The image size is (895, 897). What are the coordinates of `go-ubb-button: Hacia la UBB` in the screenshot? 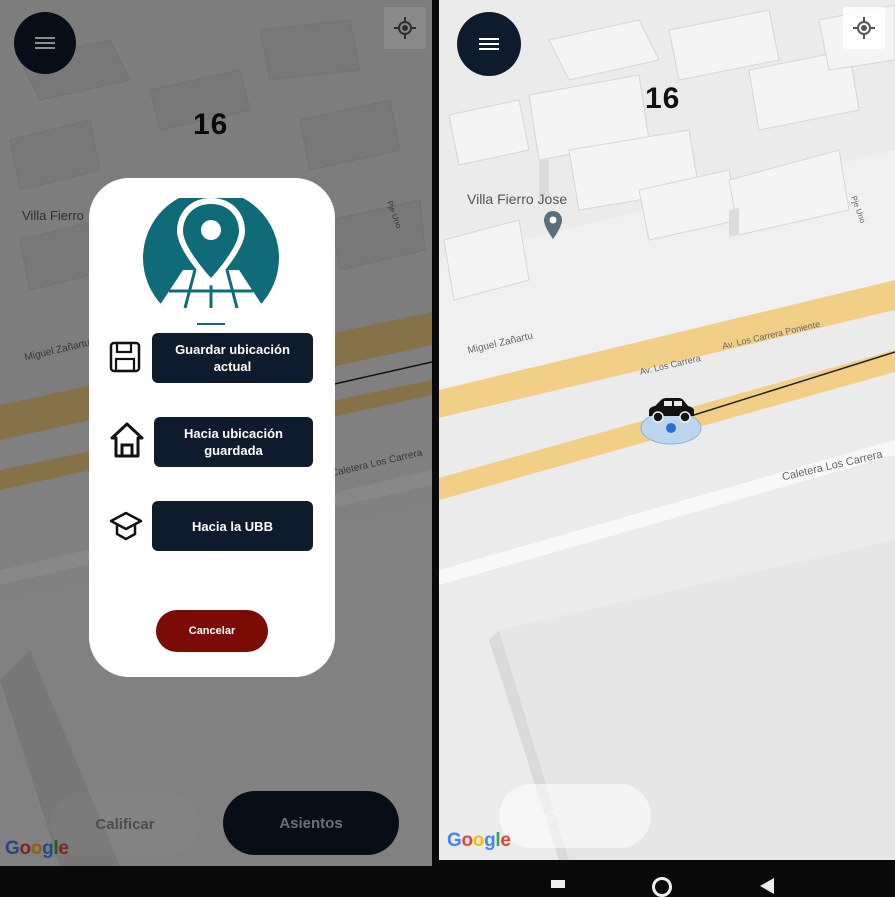 It's located at (232, 526).